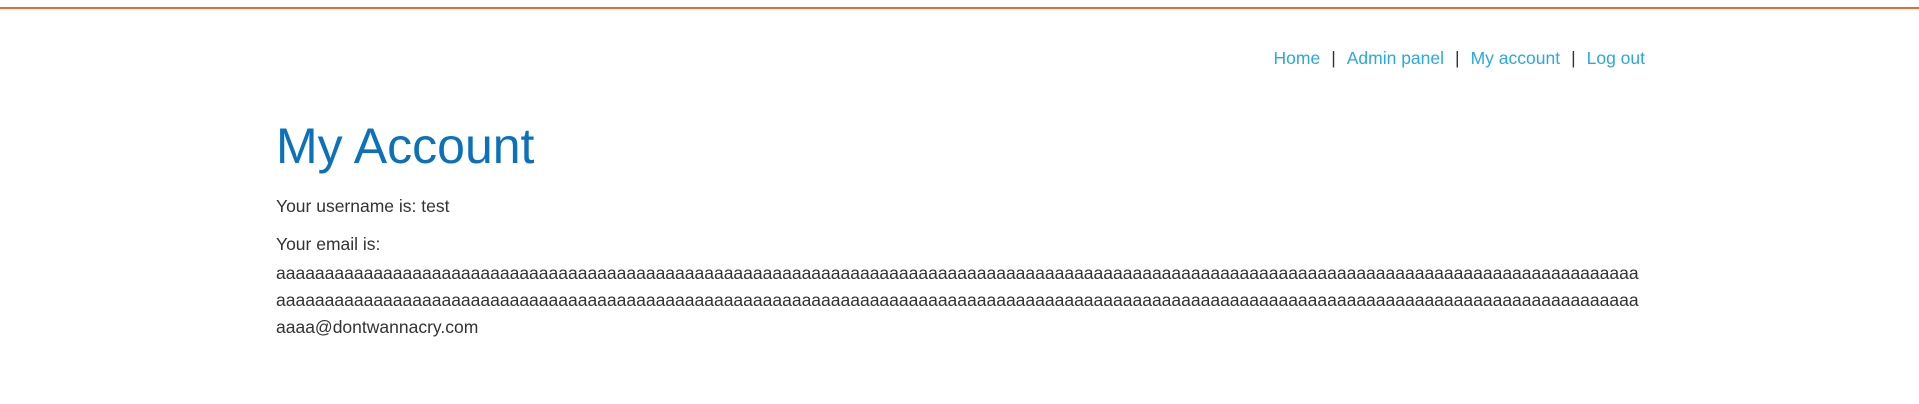  I want to click on nav-link-admin-panel: Admin panel, so click(1395, 58).